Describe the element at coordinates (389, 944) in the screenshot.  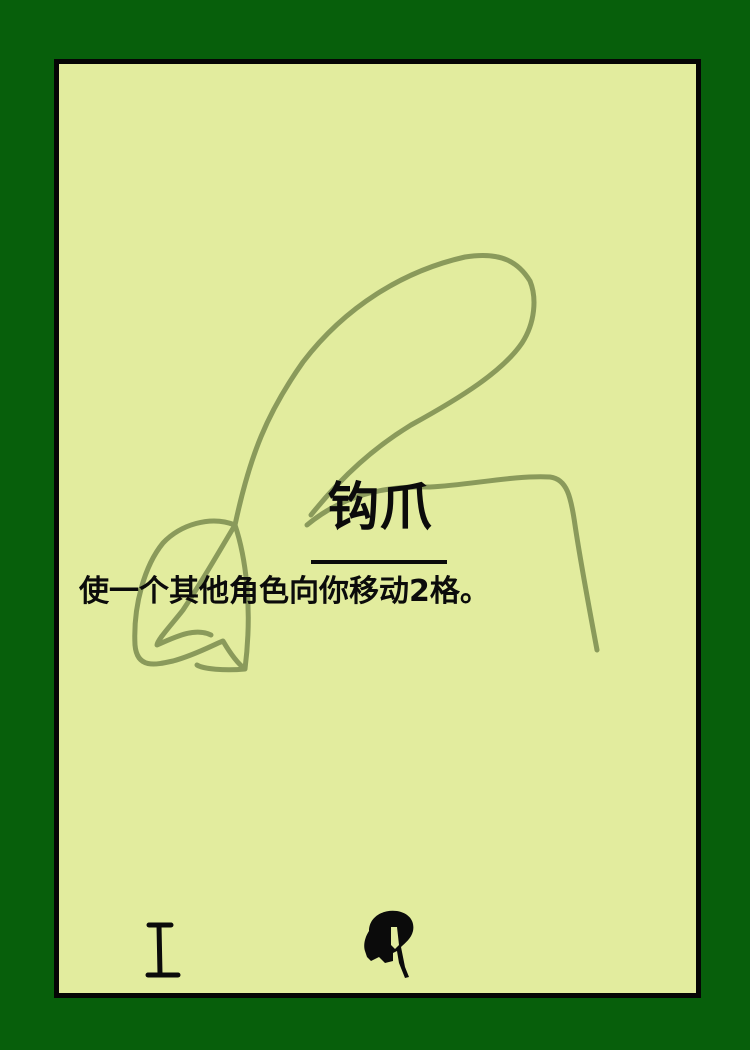
I see `spartan-helmet-icon` at that location.